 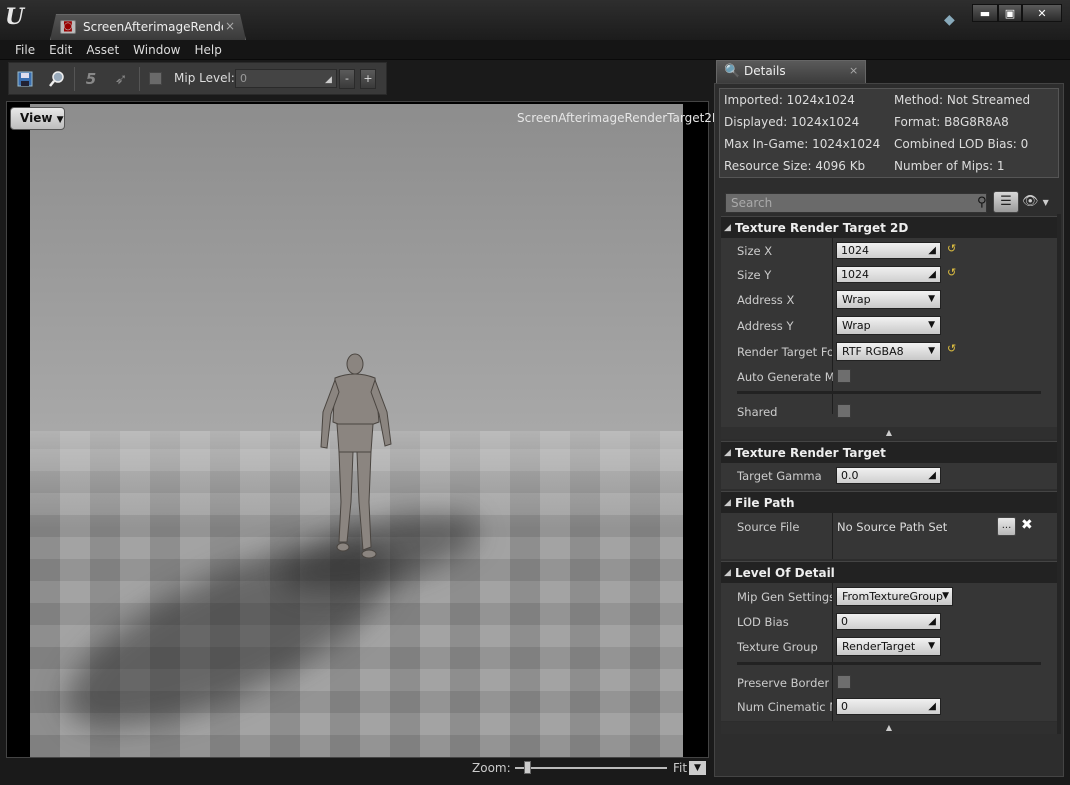 I want to click on save-icon, so click(x=25, y=79).